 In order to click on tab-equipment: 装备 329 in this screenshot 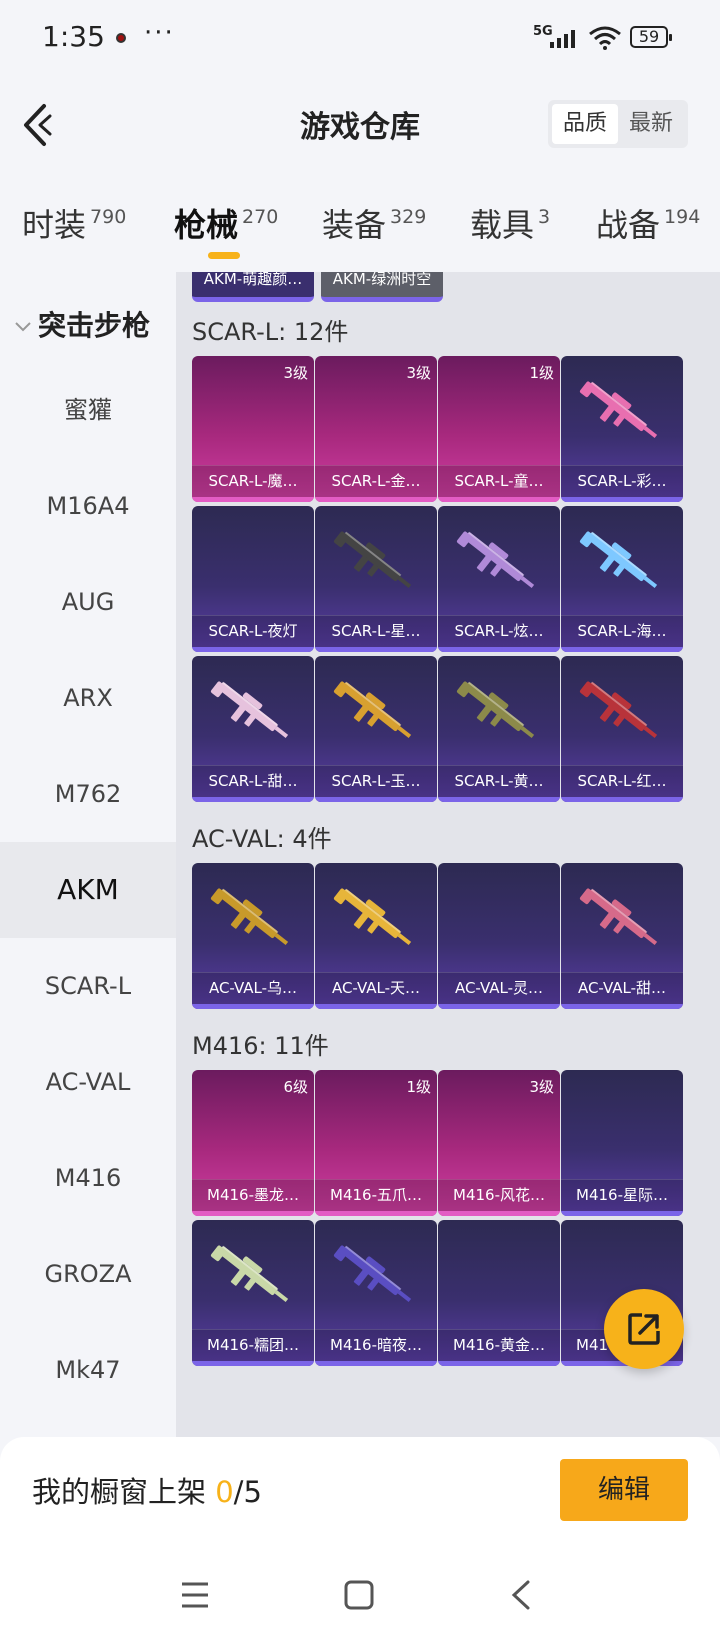, I will do `click(374, 230)`.